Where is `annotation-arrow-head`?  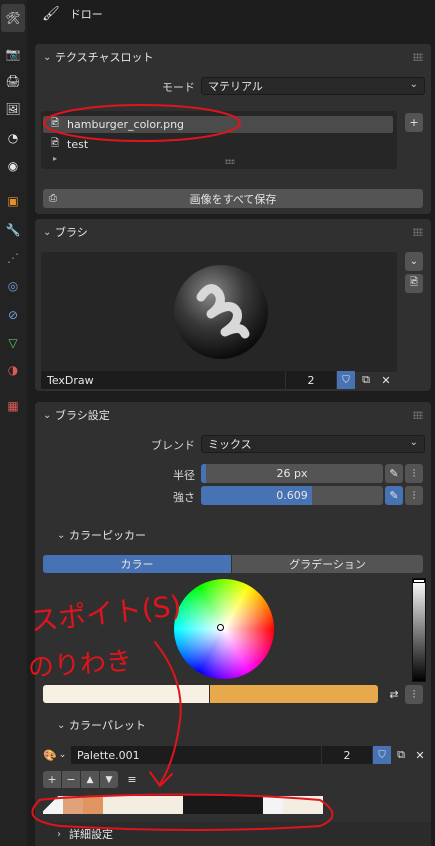
annotation-arrow-head is located at coordinates (161, 779).